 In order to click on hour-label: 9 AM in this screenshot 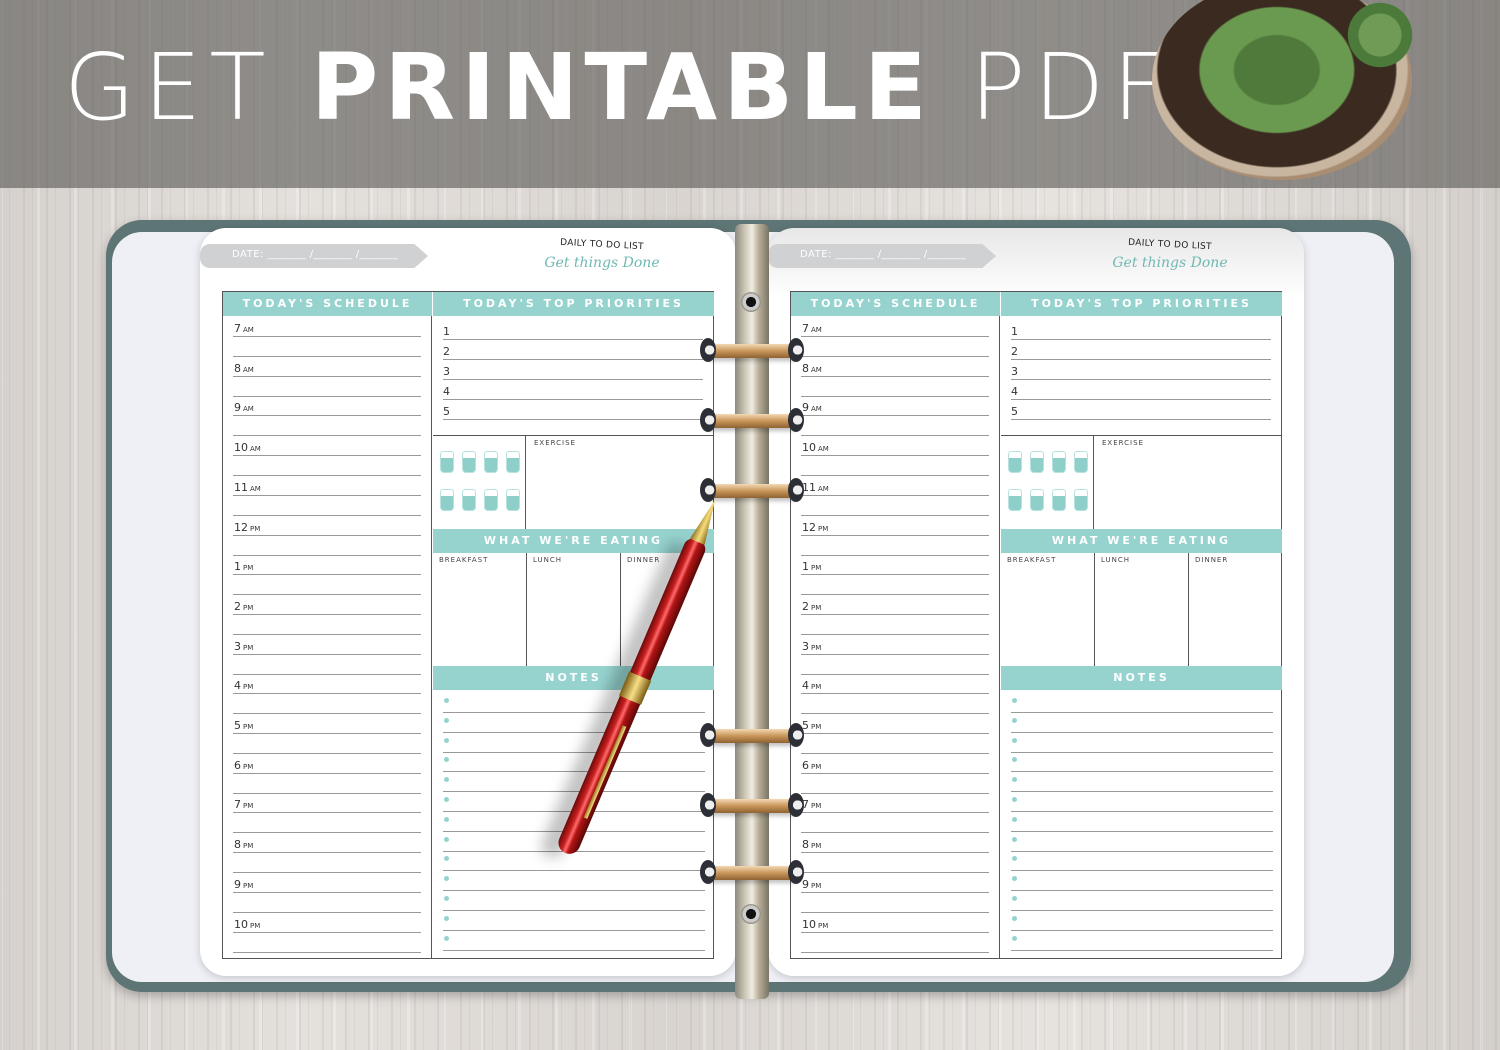, I will do `click(812, 407)`.